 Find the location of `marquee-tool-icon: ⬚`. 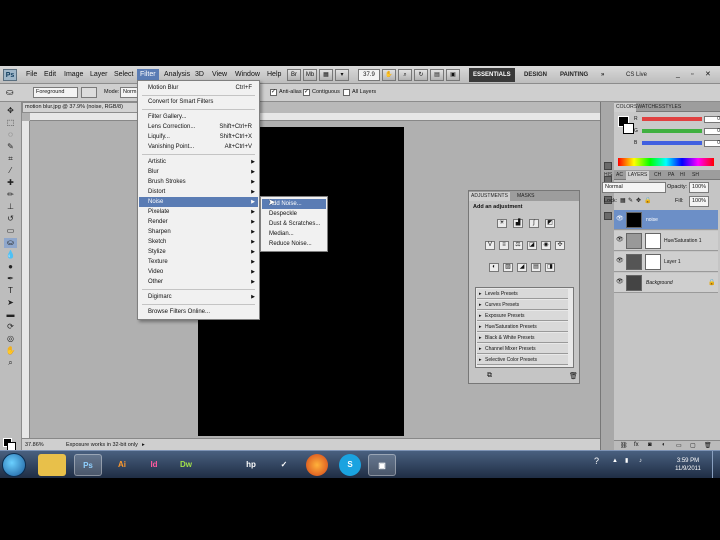

marquee-tool-icon: ⬚ is located at coordinates (10, 123).